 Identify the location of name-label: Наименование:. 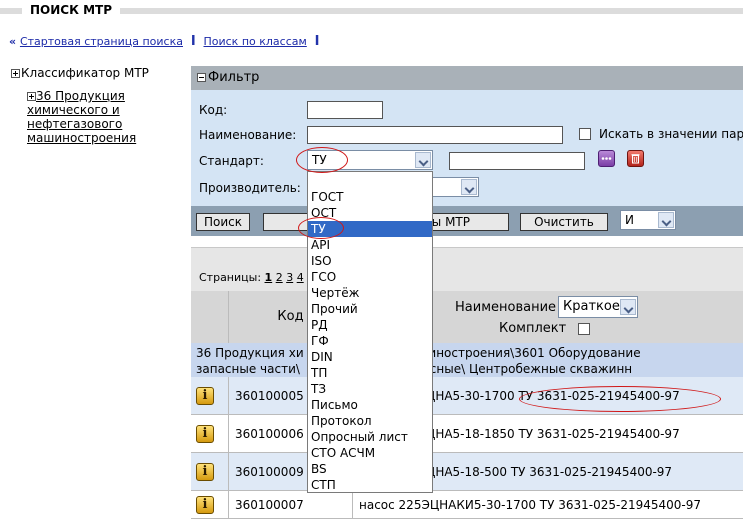
(248, 135).